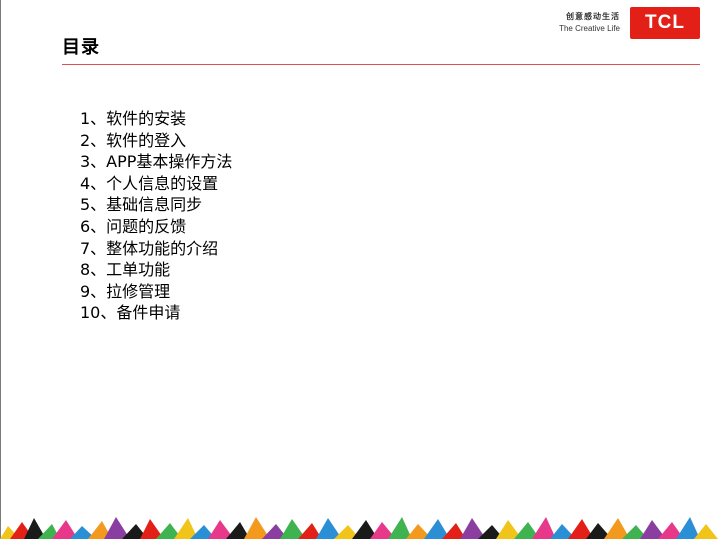 The width and height of the screenshot is (718, 539). Describe the element at coordinates (149, 183) in the screenshot. I see `toc-item: 4、个人信息的设置` at that location.